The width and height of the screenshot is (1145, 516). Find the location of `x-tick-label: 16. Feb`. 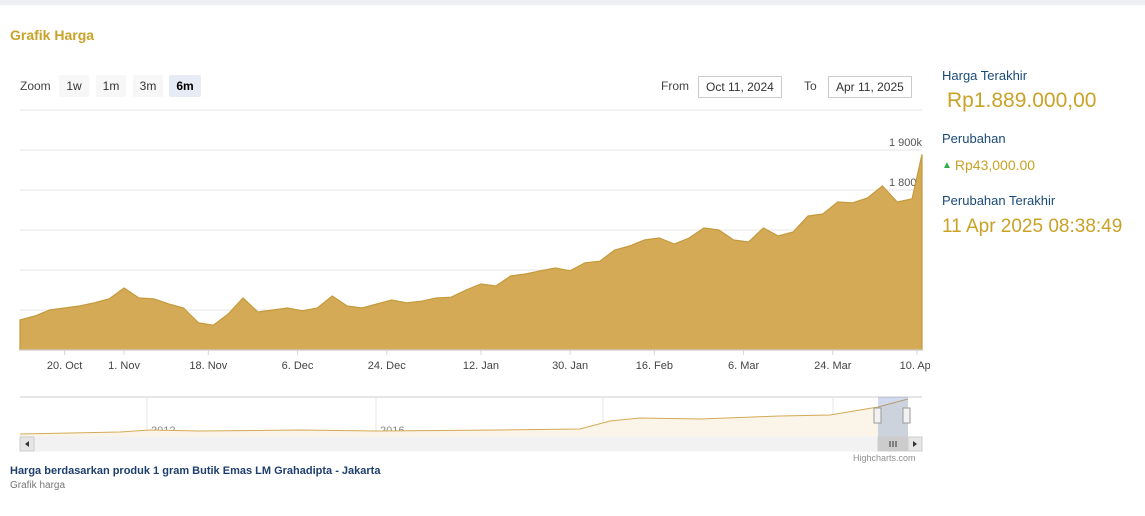

x-tick-label: 16. Feb is located at coordinates (654, 366).